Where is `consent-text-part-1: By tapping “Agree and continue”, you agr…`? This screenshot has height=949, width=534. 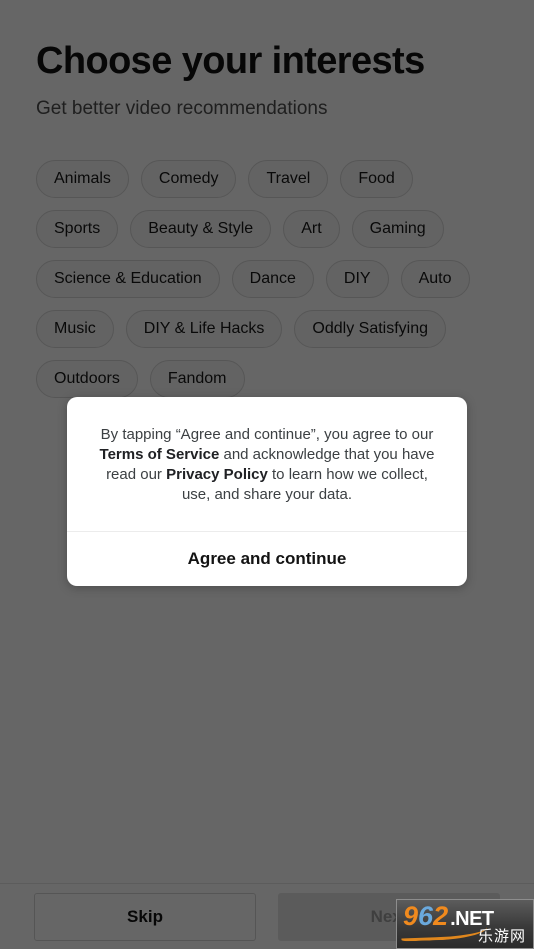
consent-text-part-1: By tapping “Agree and continue”, you agr… is located at coordinates (267, 434).